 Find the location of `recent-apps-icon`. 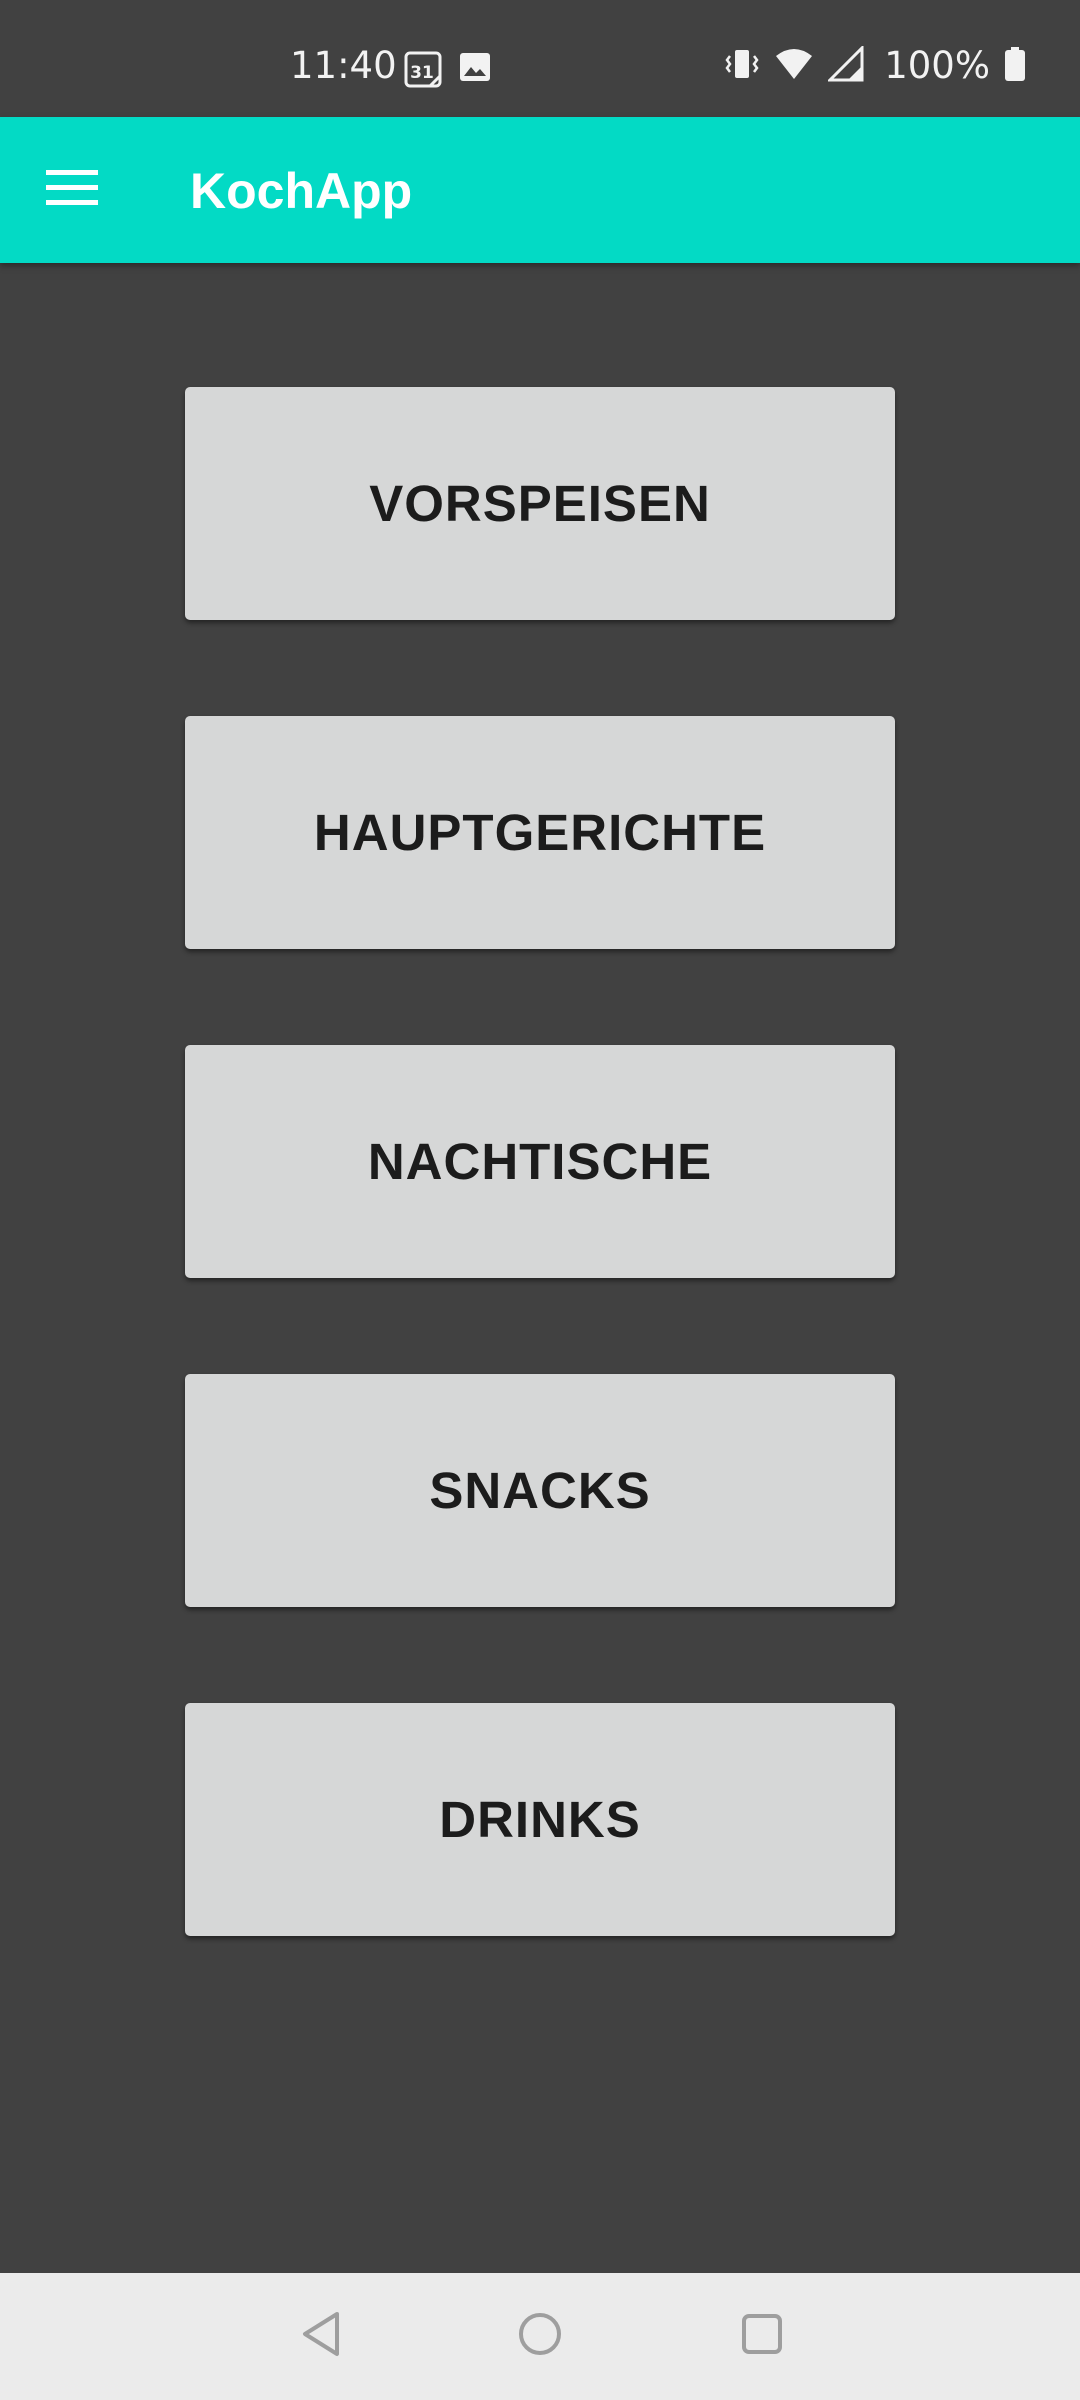

recent-apps-icon is located at coordinates (762, 2336).